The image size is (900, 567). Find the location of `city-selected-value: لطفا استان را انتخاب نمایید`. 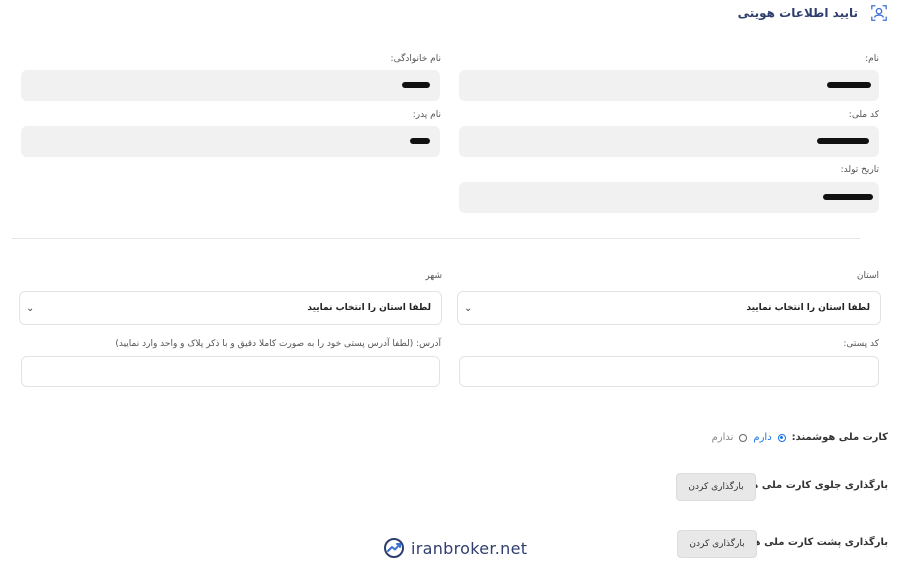

city-selected-value: لطفا استان را انتخاب نمایید is located at coordinates (369, 308).